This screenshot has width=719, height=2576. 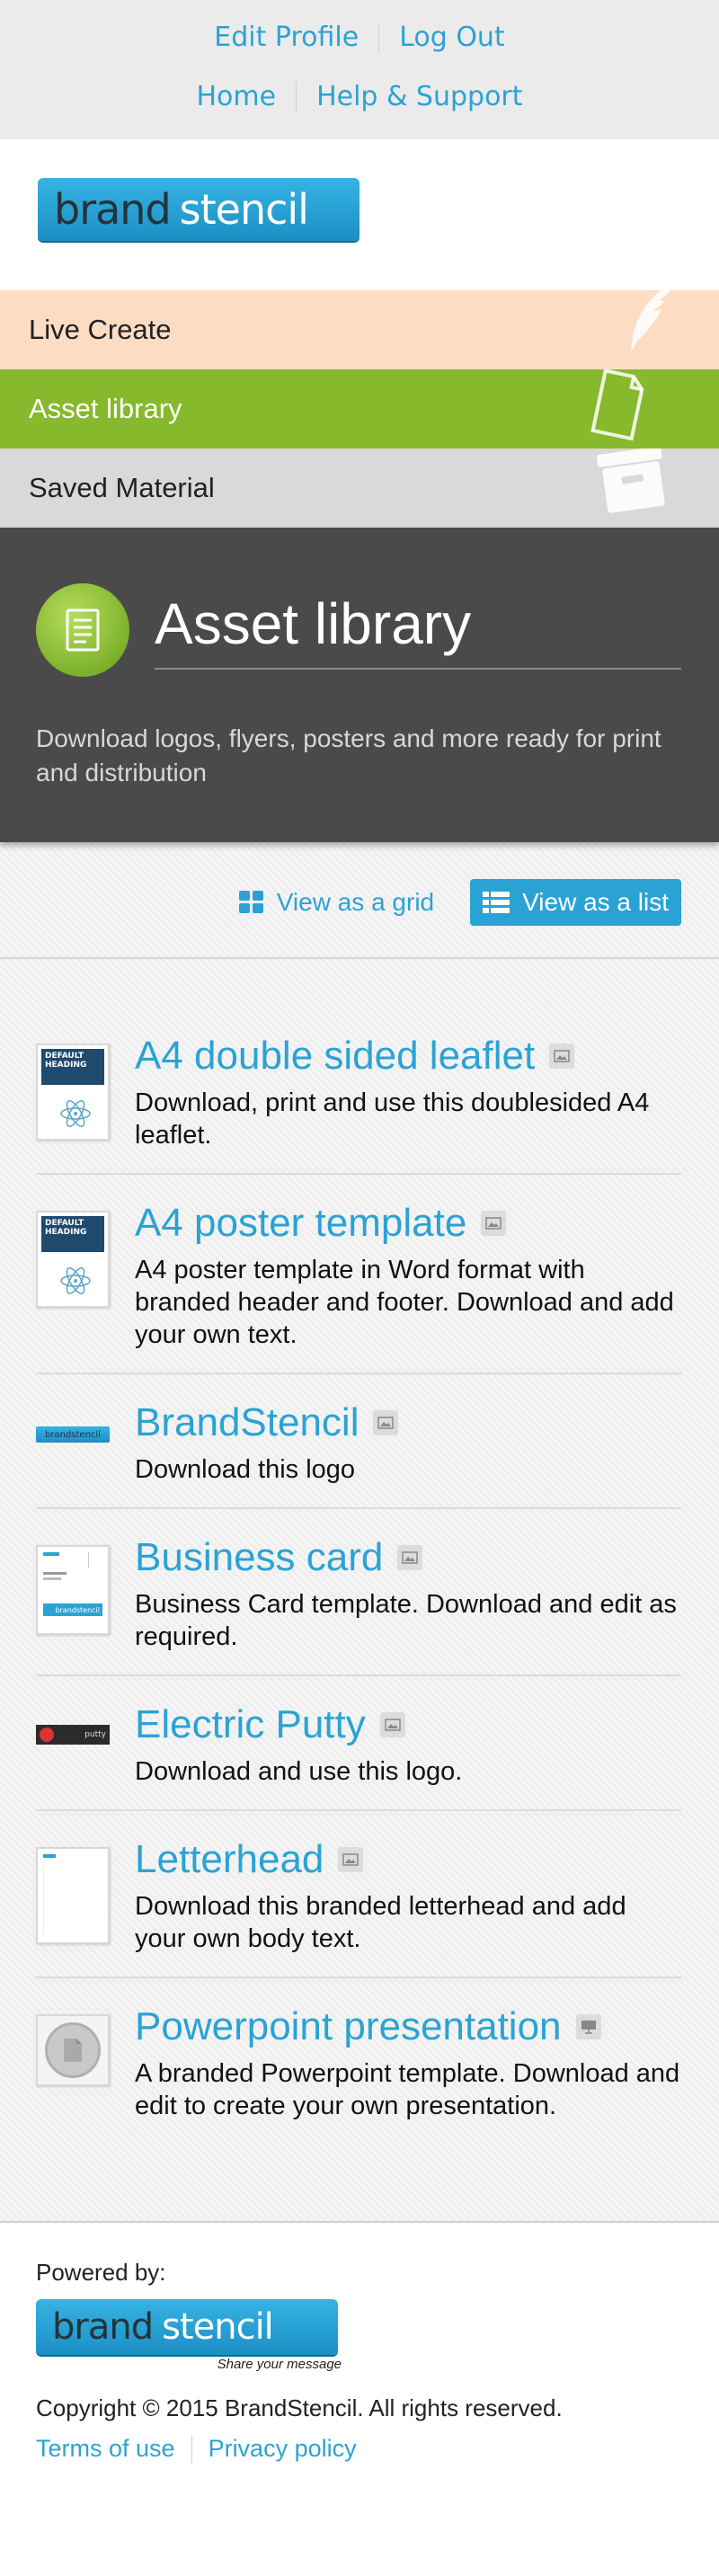 I want to click on electric-putty-mark-icon, so click(x=47, y=1735).